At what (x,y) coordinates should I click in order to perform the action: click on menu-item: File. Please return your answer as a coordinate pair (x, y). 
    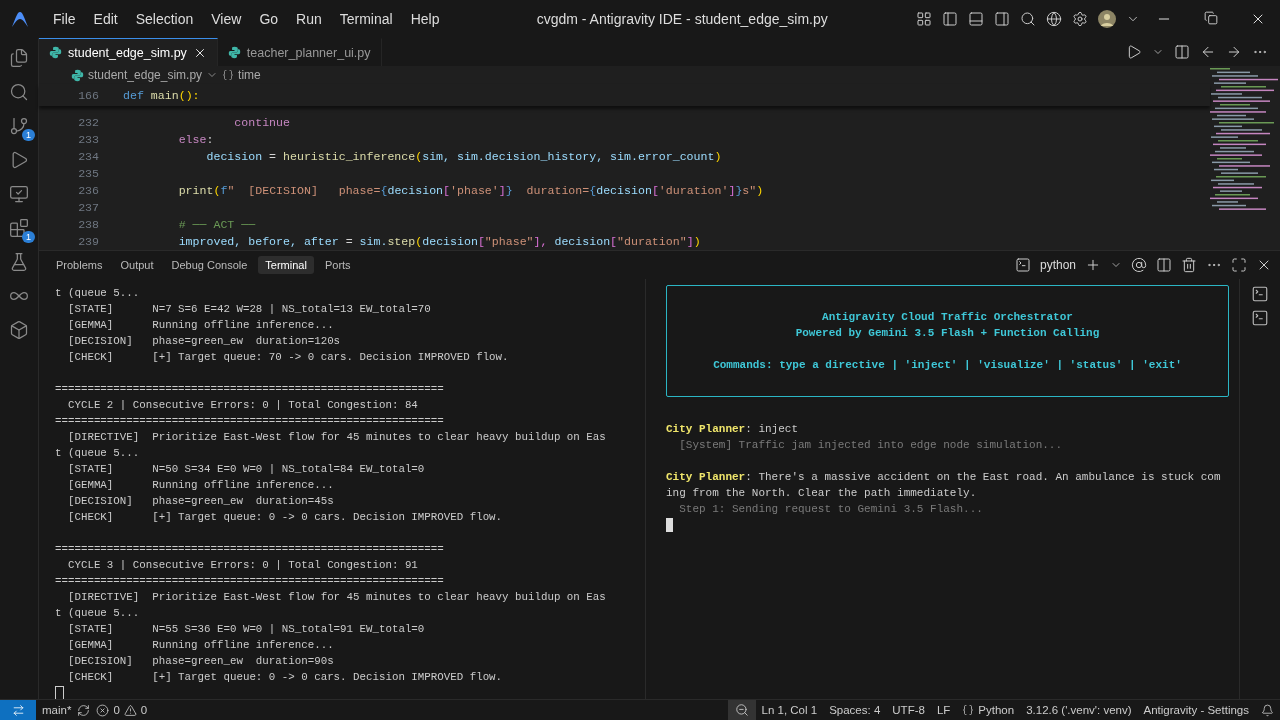
    Looking at the image, I should click on (64, 19).